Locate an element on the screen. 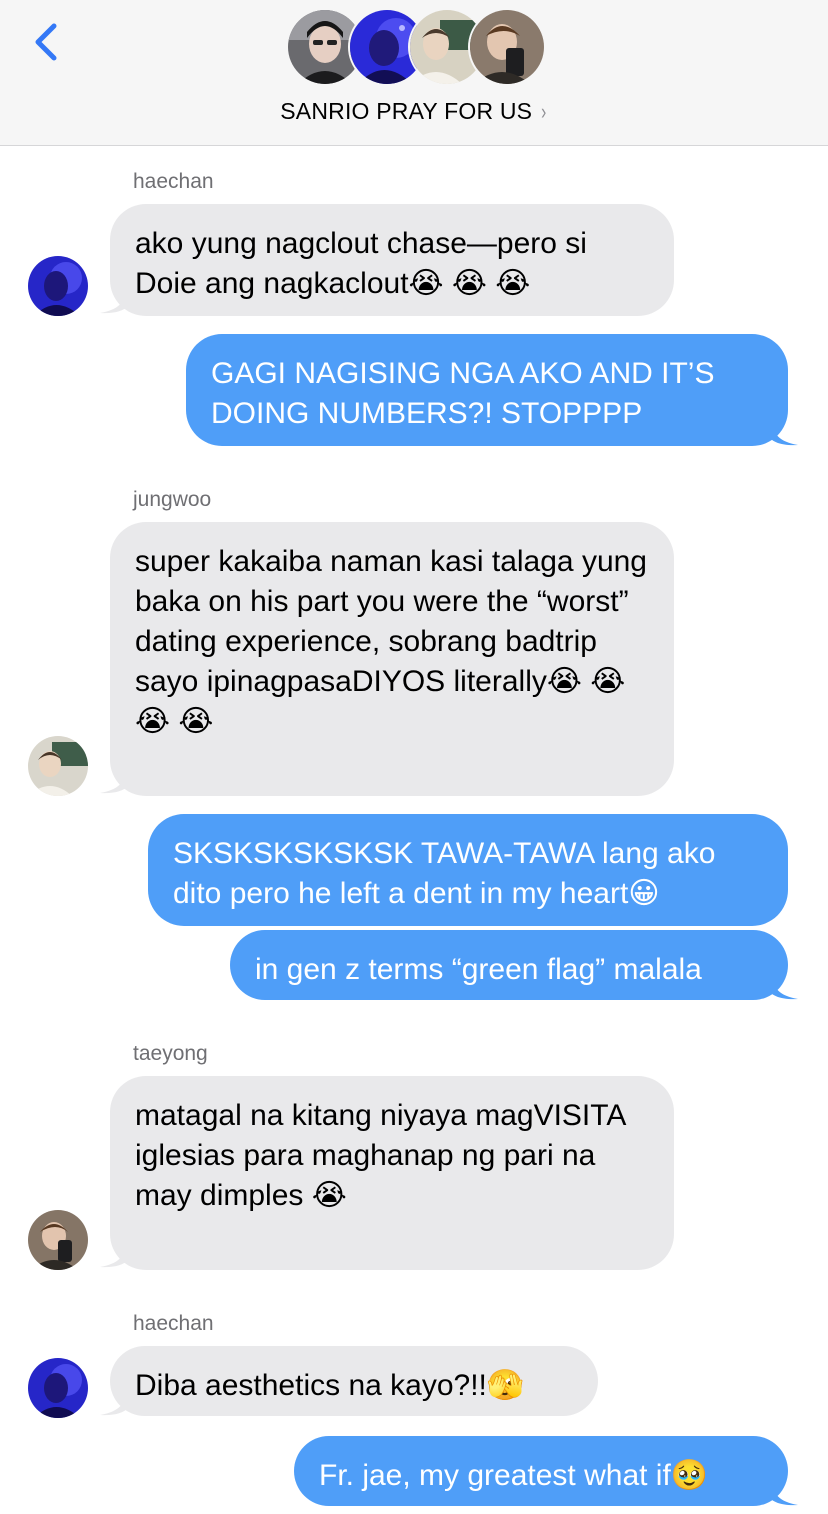  chevron-left-icon is located at coordinates (46, 42).